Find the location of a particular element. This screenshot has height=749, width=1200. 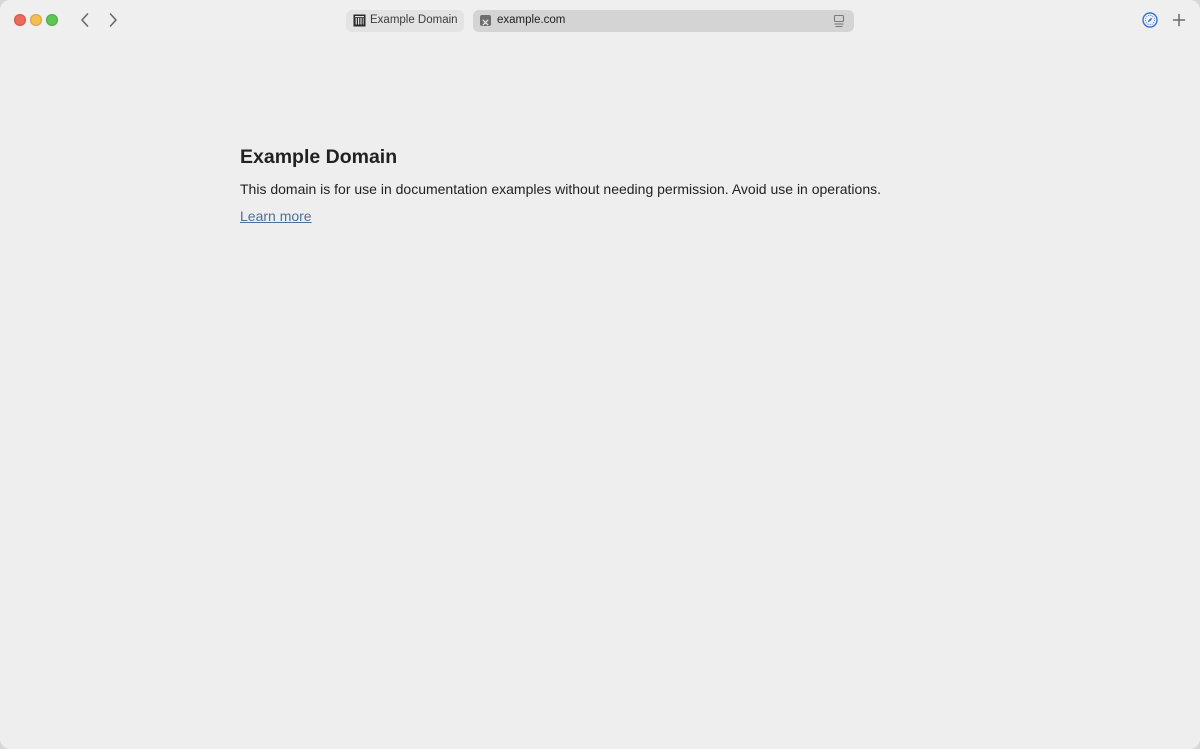

chevron-right-icon is located at coordinates (113, 20).